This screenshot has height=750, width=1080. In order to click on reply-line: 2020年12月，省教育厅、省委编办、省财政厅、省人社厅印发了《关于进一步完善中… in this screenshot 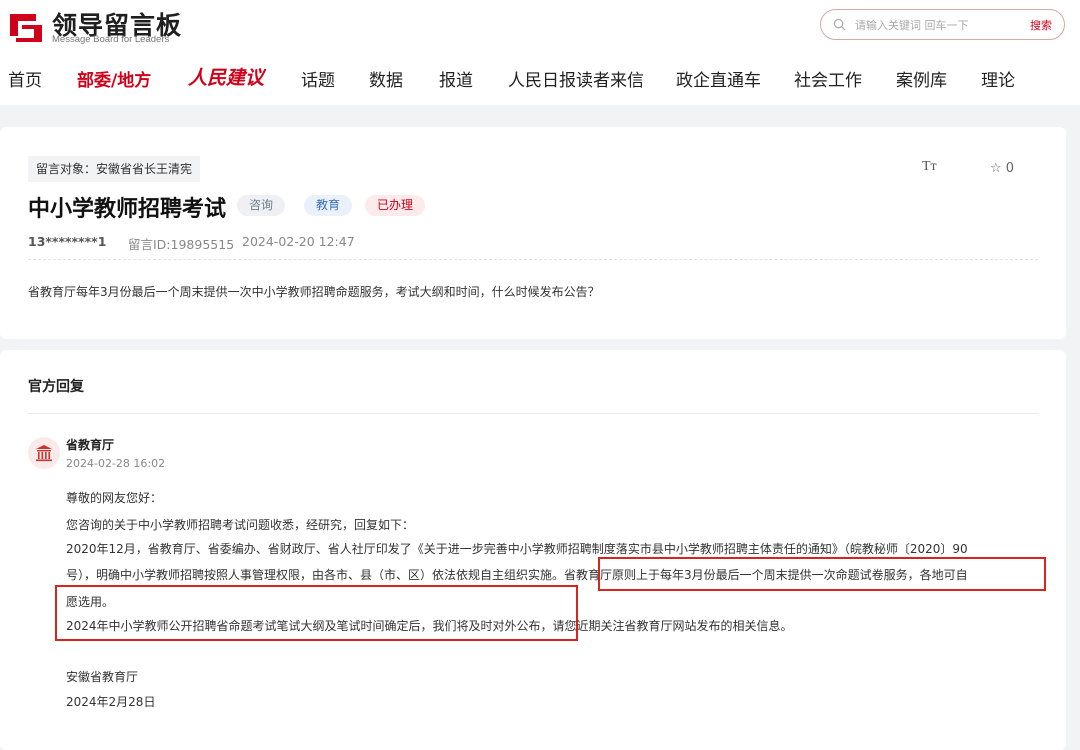, I will do `click(517, 549)`.